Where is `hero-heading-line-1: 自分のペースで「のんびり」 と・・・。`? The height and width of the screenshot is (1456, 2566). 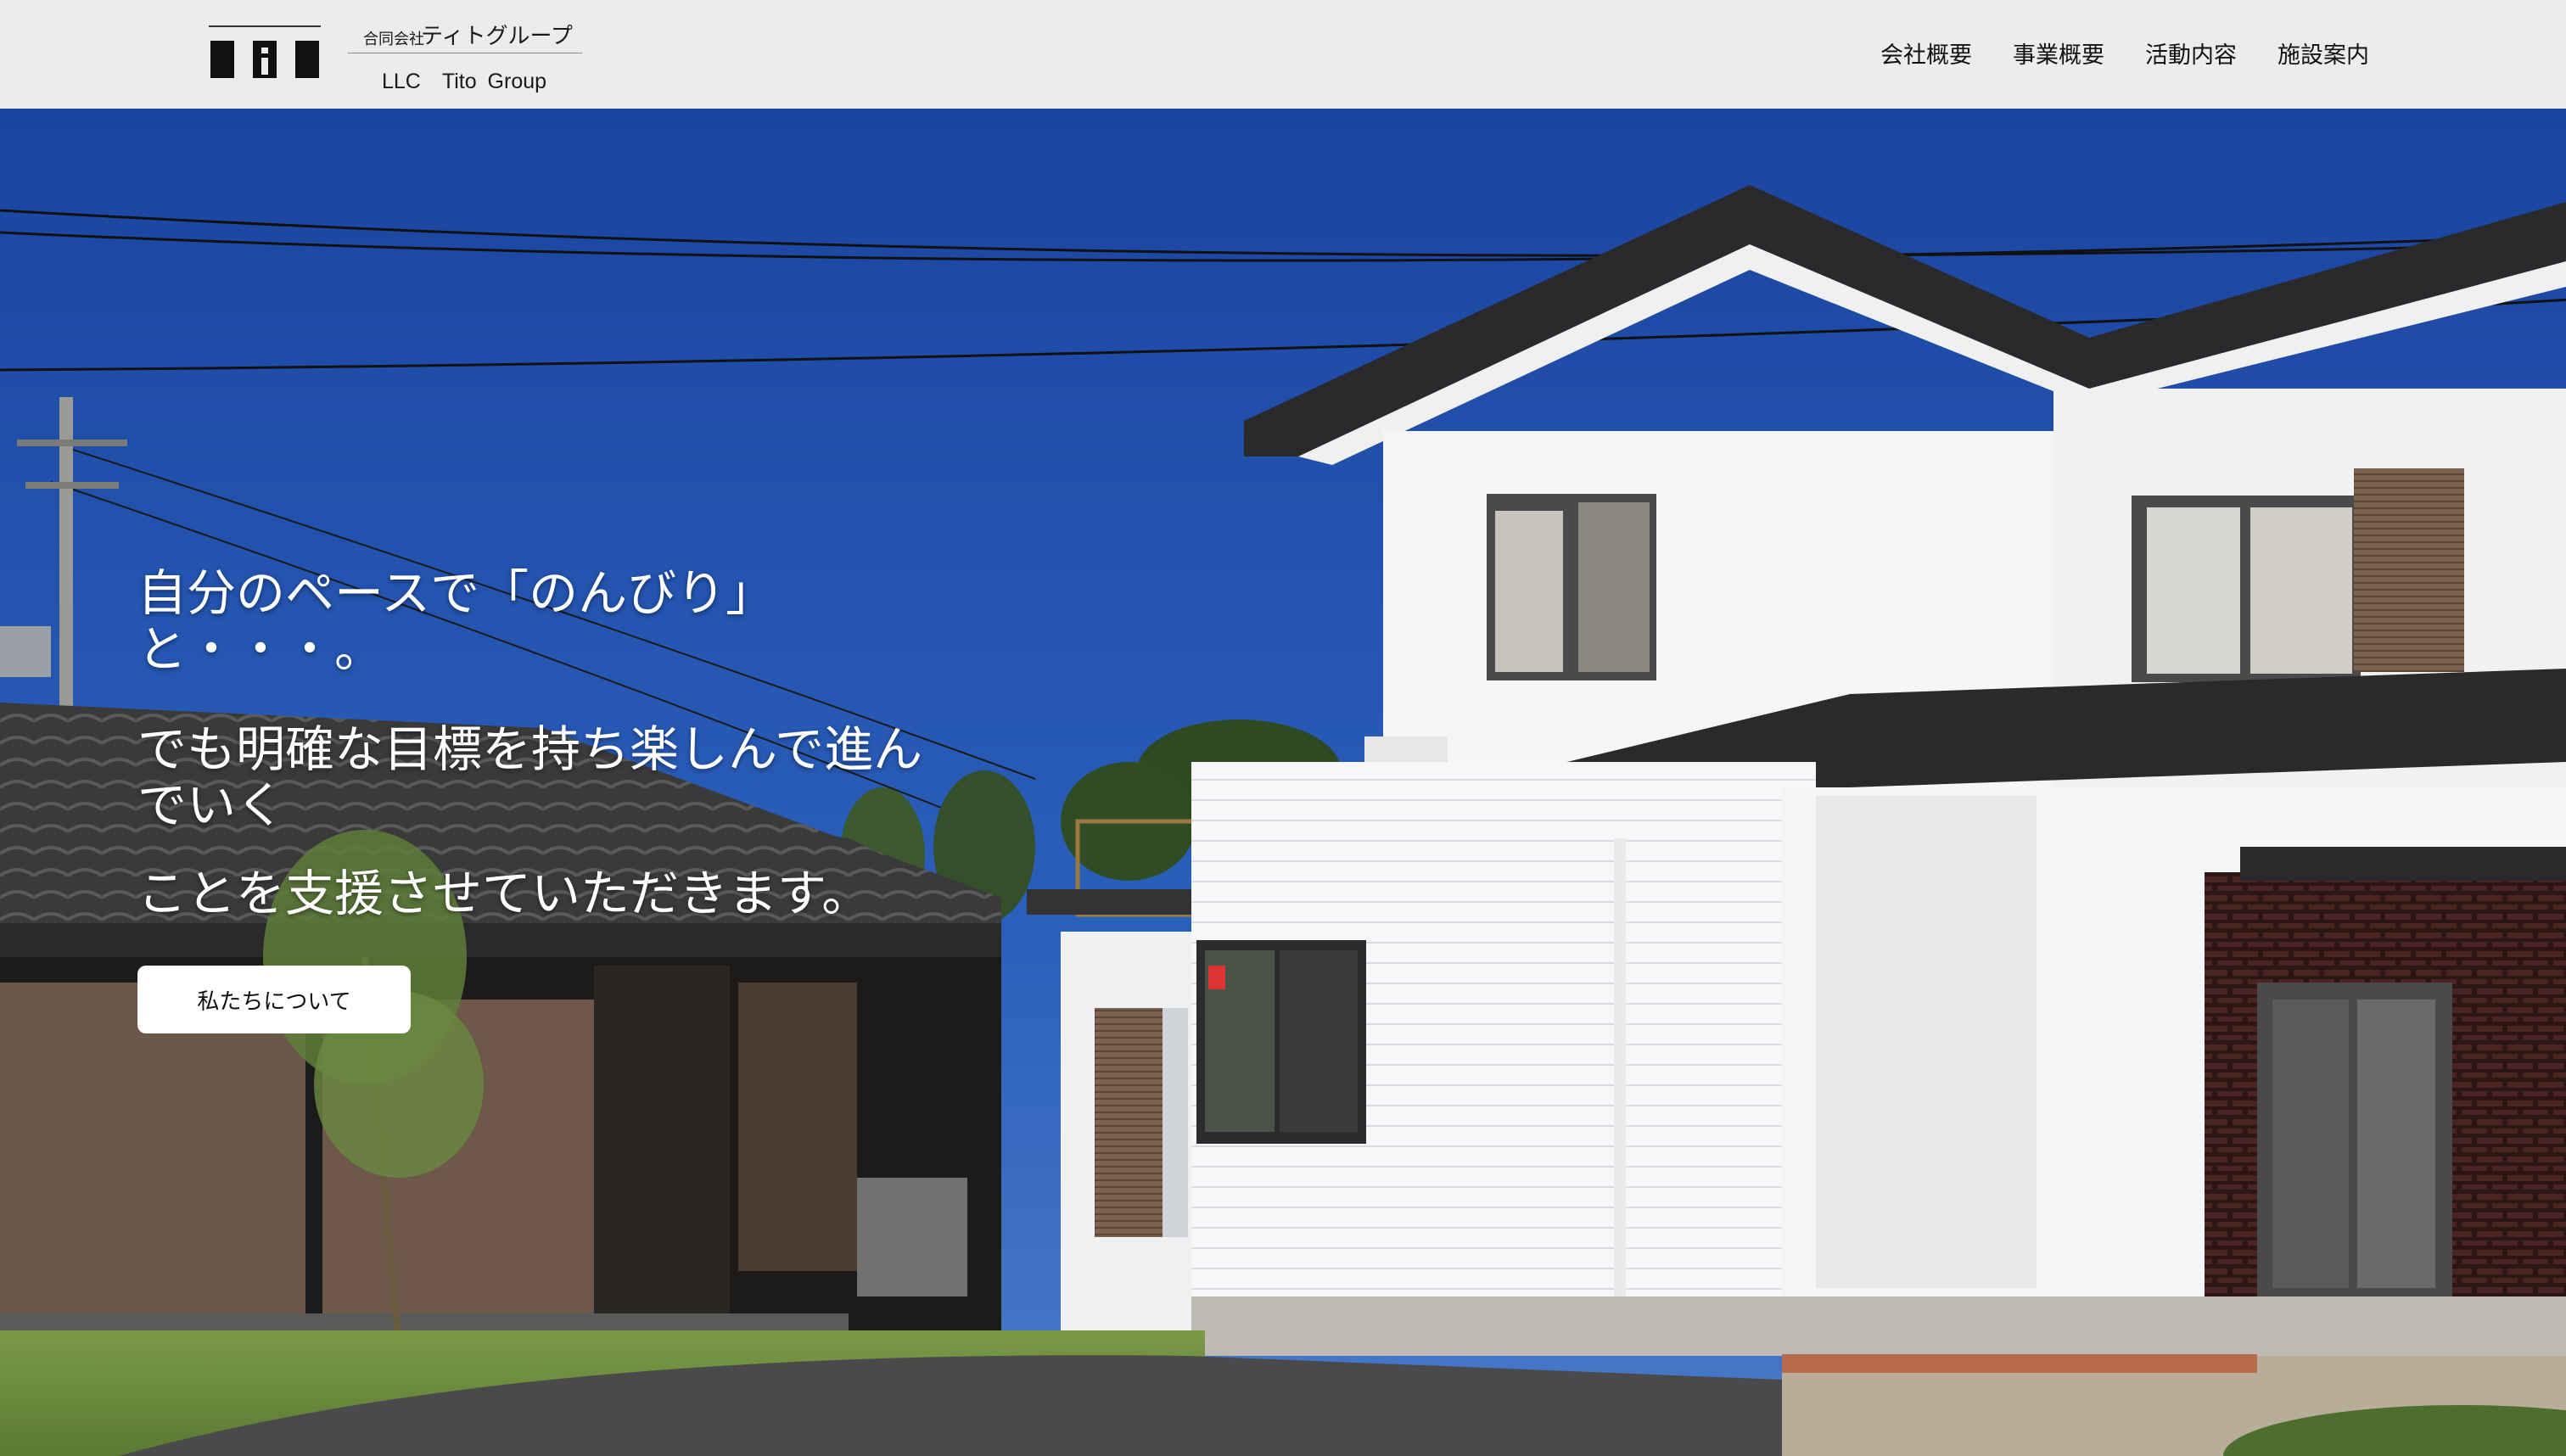
hero-heading-line-1: 自分のペースで「のんびり」 と・・・。 is located at coordinates (456, 621).